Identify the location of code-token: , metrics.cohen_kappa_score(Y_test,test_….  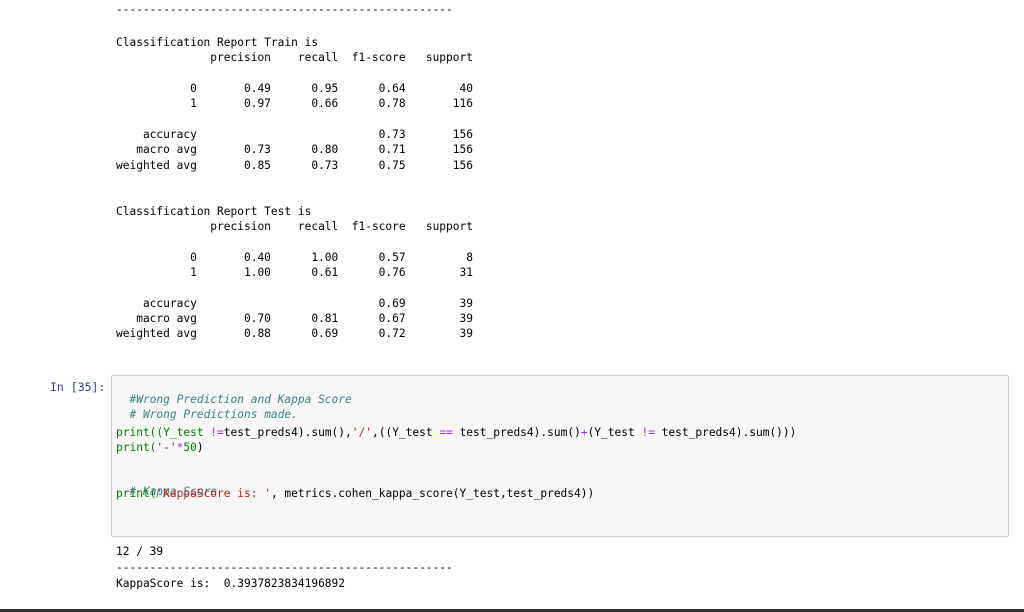
(432, 493).